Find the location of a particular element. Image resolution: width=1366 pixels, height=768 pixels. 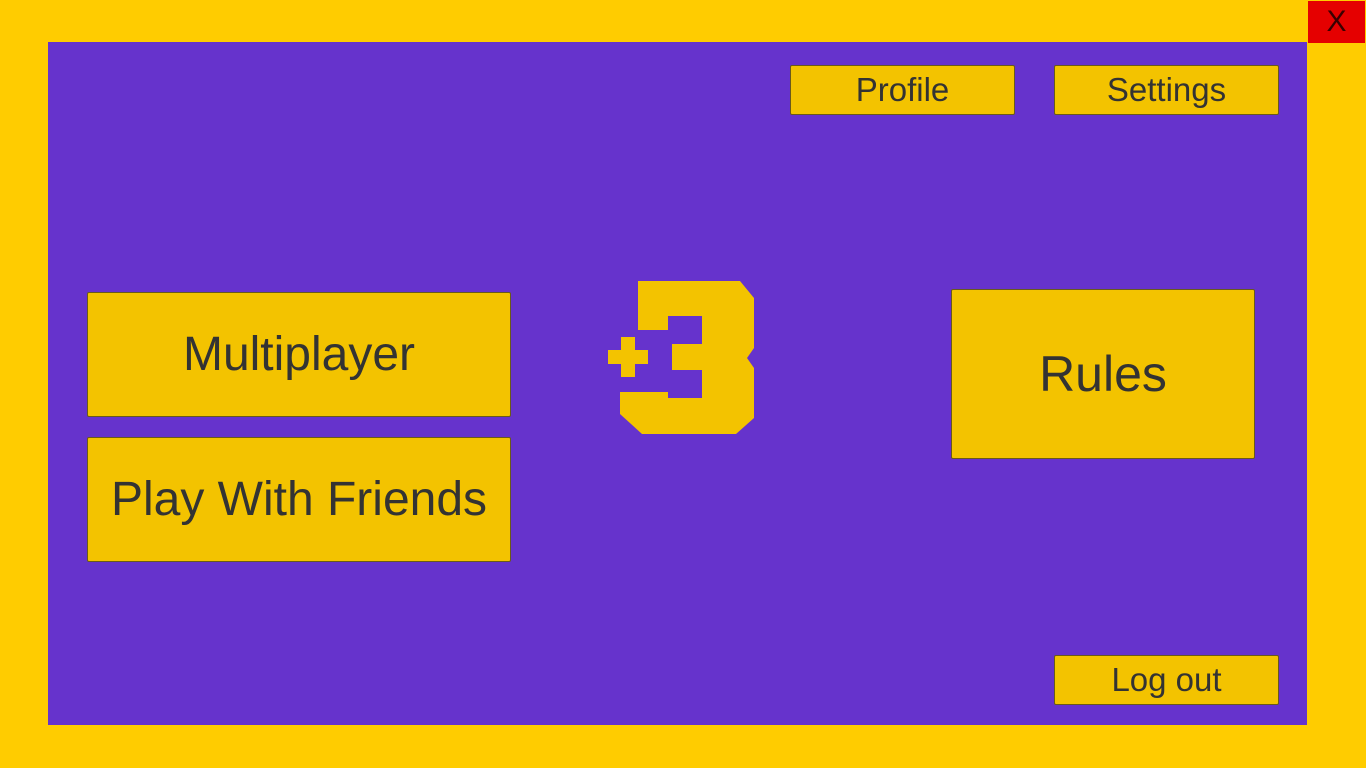

logout-button-label: Log out is located at coordinates (1166, 679).